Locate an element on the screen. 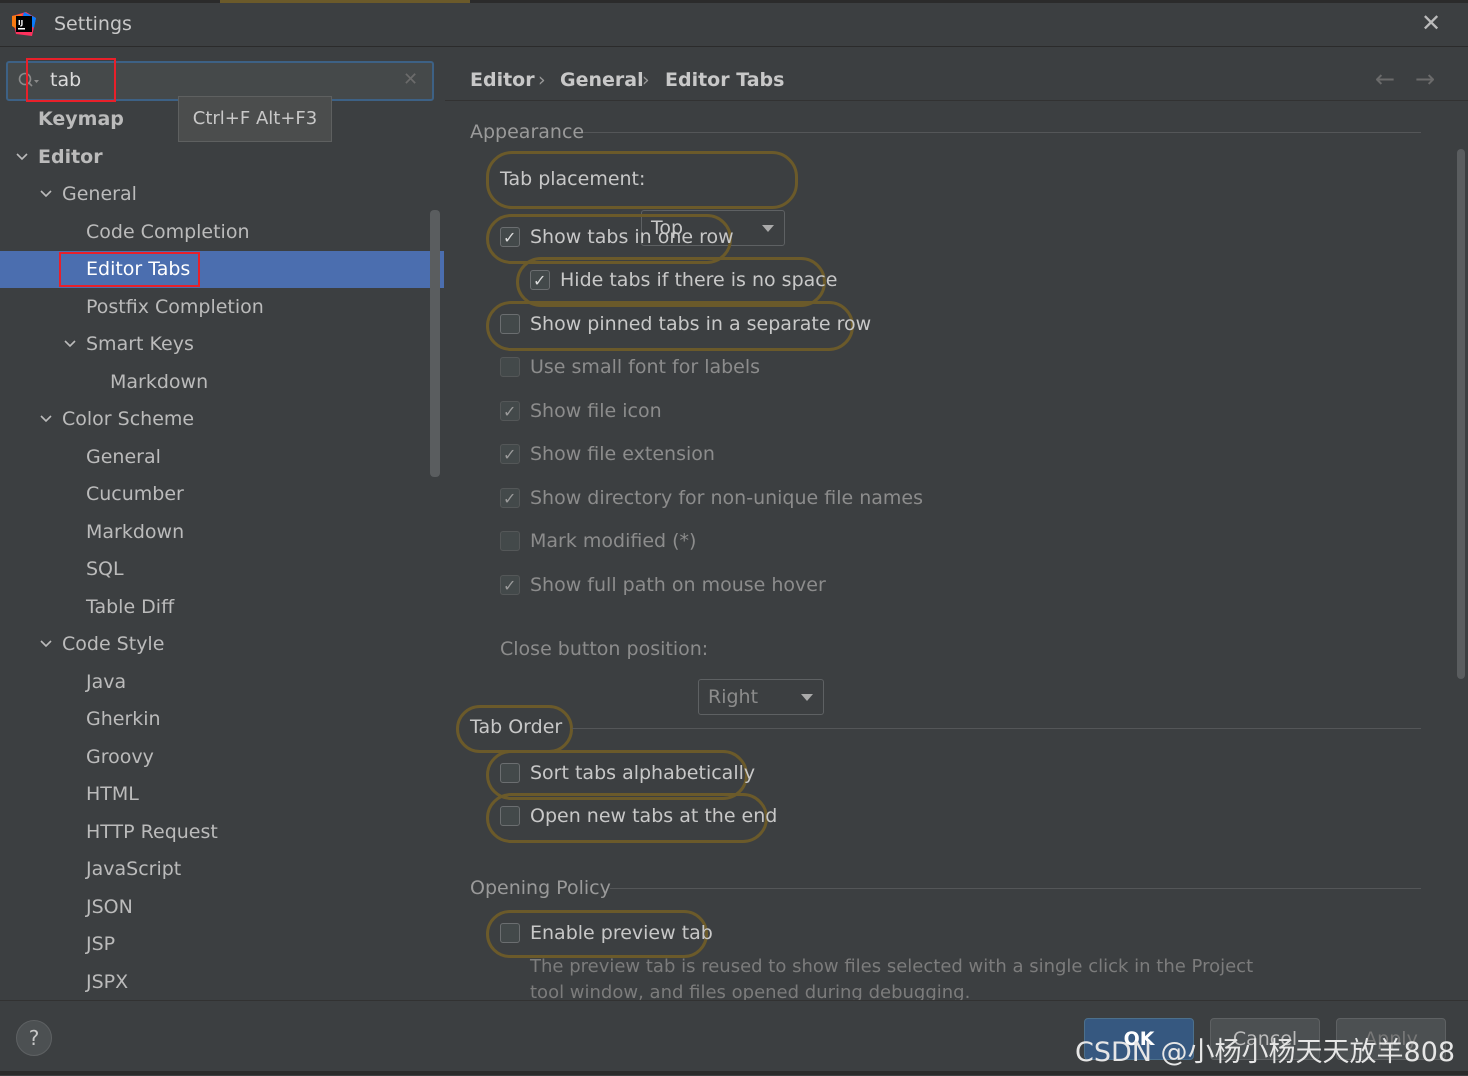  tree-item-jsp: JSP is located at coordinates (222, 944).